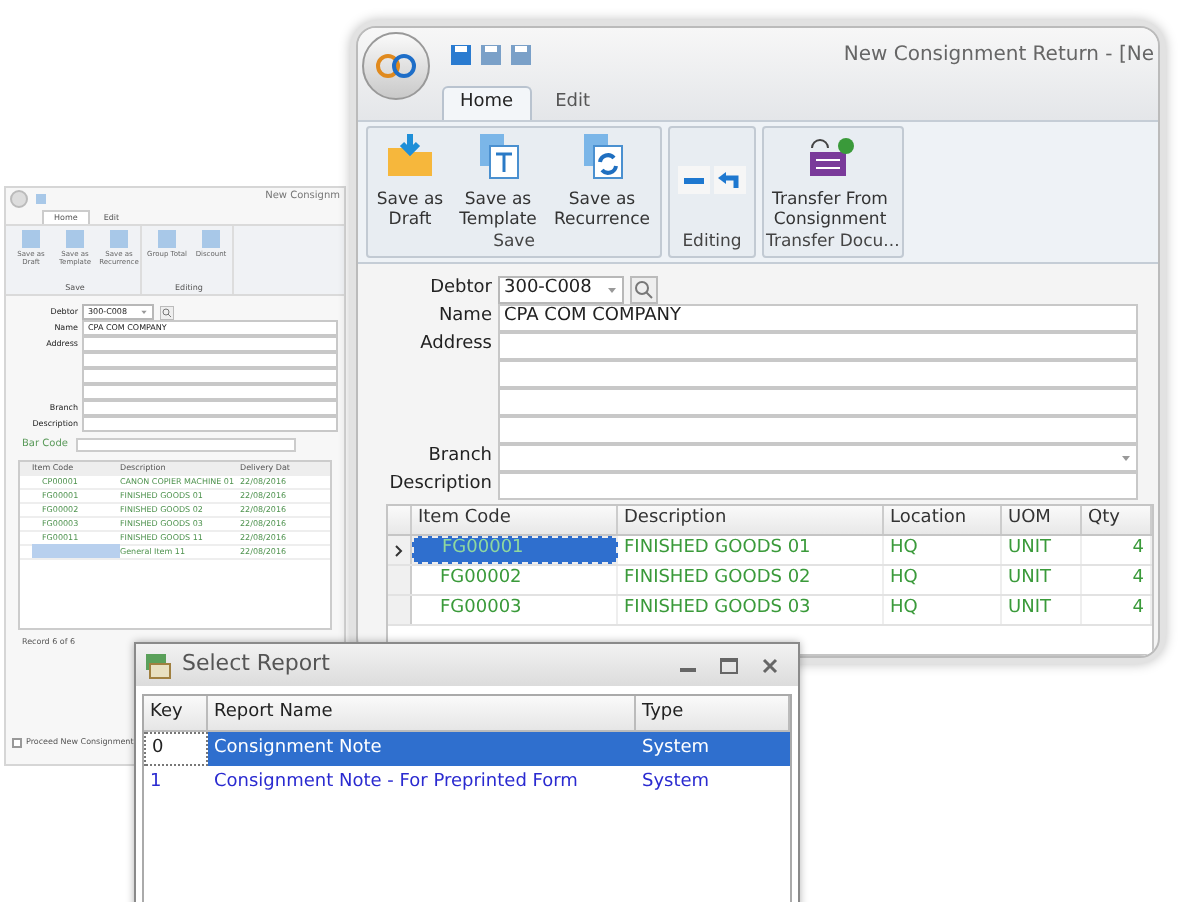 This screenshot has width=1186, height=902. What do you see at coordinates (602, 179) in the screenshot?
I see `ribbon-button: Save as Recurrence` at bounding box center [602, 179].